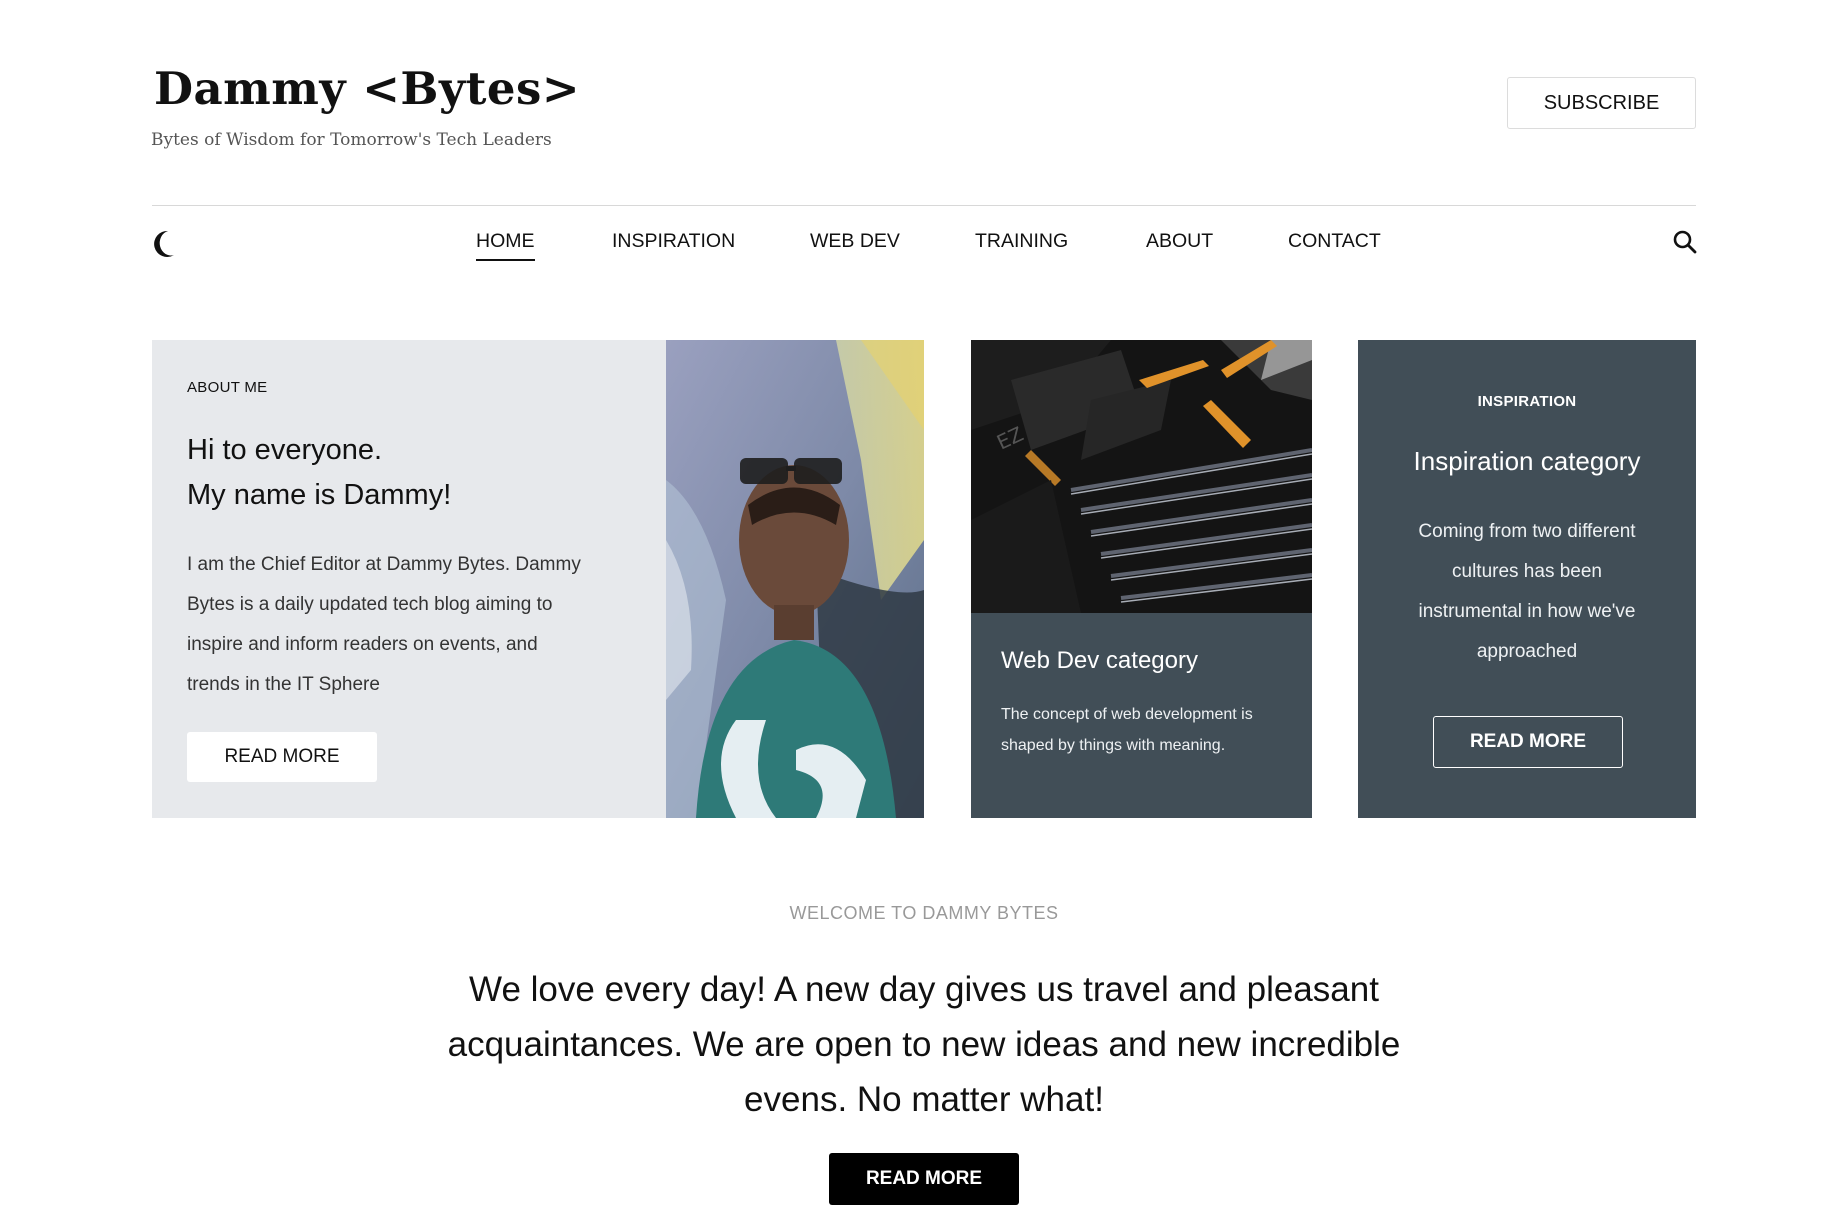  I want to click on nav-item-contact: CONTACT, so click(1334, 244).